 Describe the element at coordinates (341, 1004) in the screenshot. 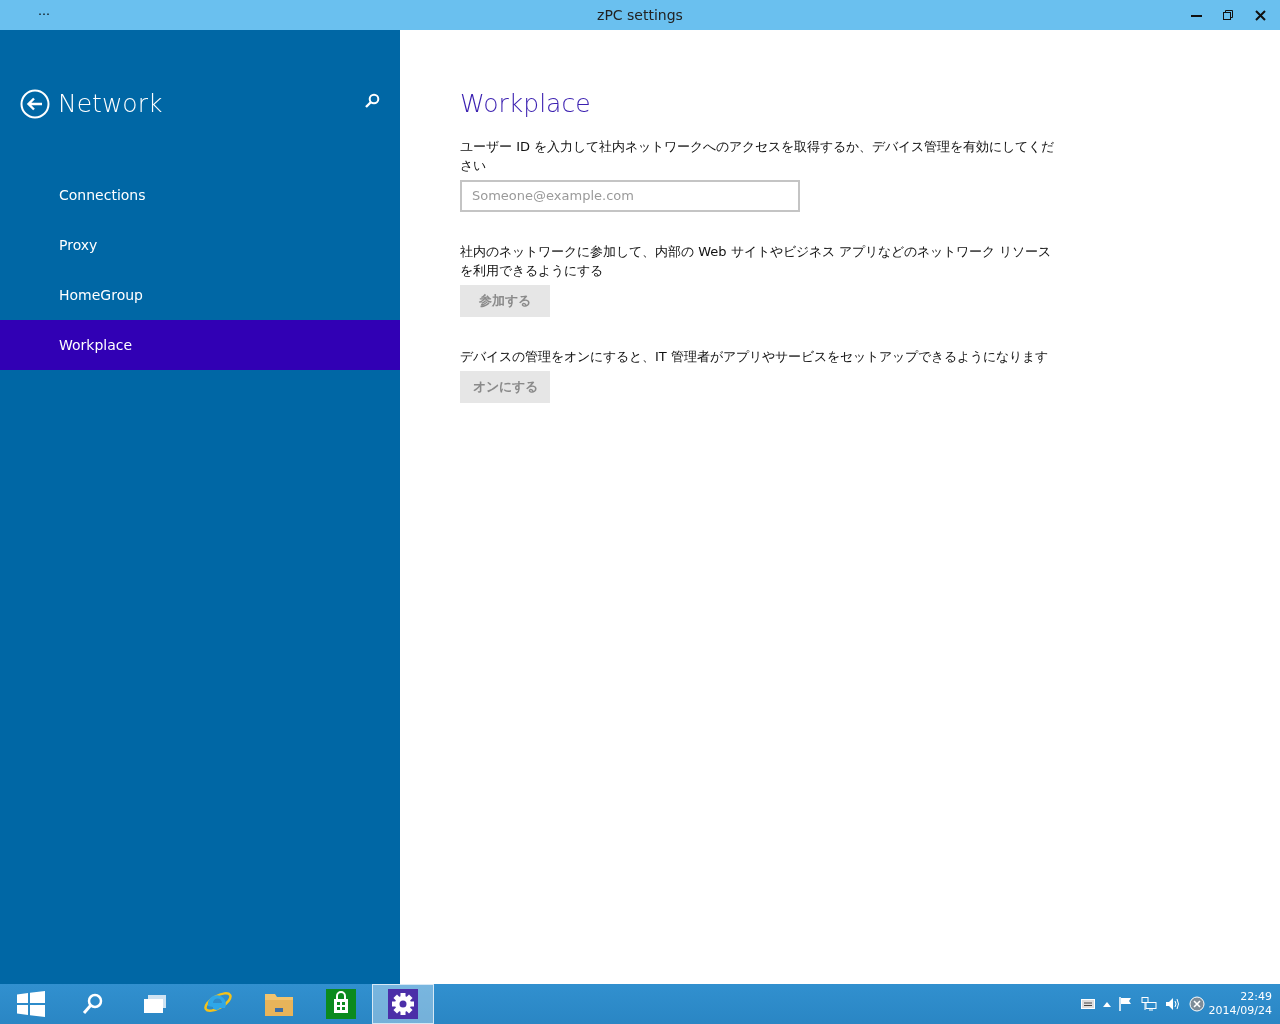

I see `shopping-bag-icon` at that location.